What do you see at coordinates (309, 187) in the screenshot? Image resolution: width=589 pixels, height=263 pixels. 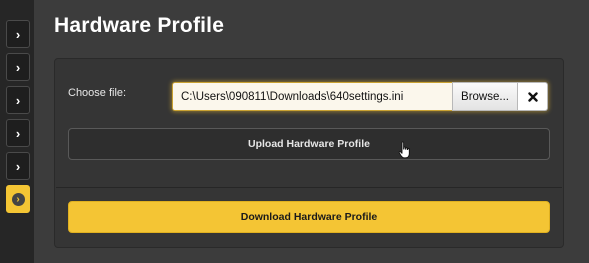 I see `panel-divider` at bounding box center [309, 187].